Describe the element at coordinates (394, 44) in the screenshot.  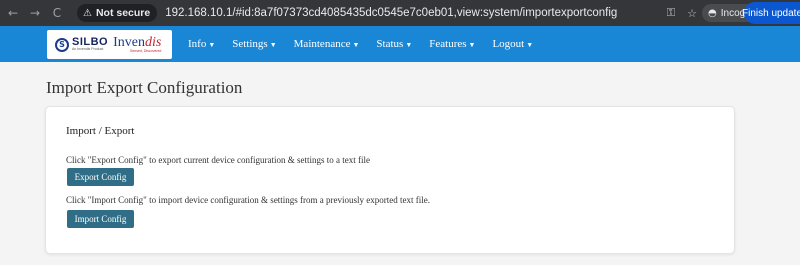
I see `menu-status: Status ▼` at that location.